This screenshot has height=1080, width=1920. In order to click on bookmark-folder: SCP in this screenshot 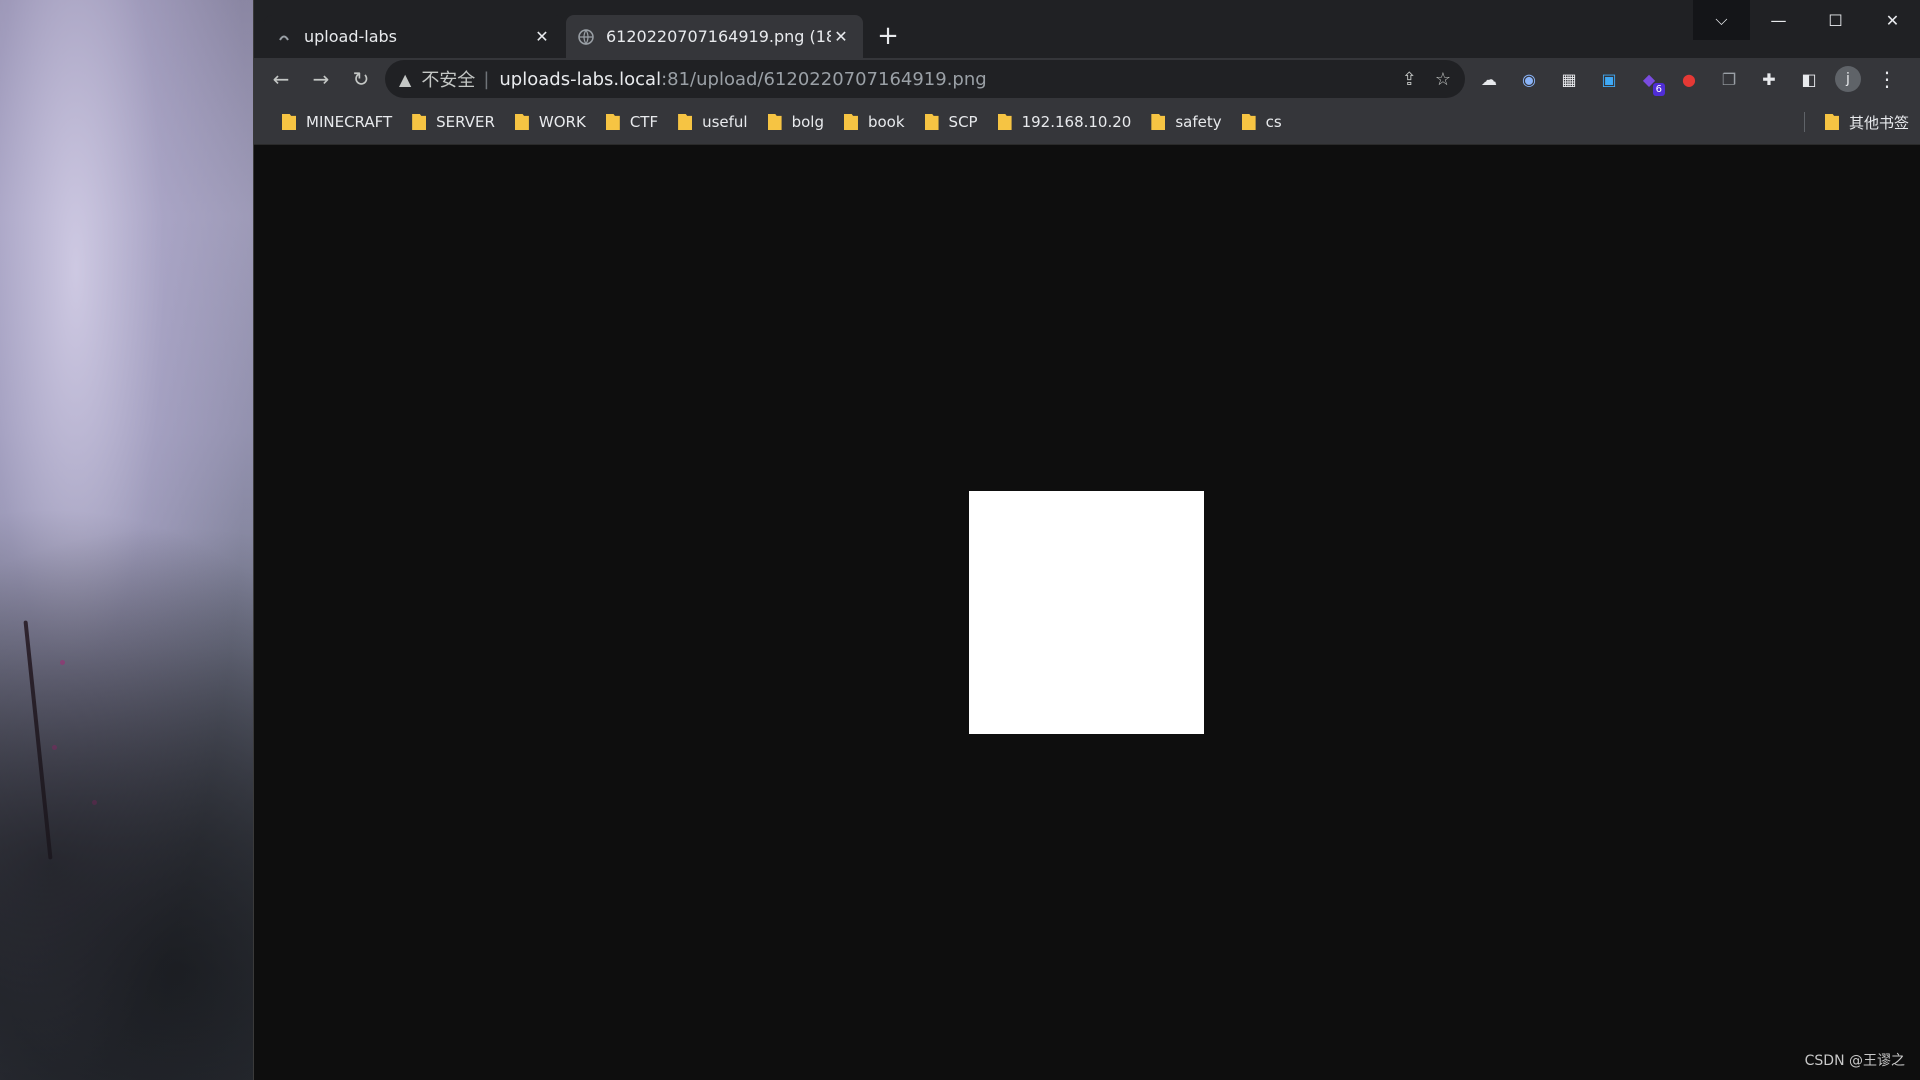, I will do `click(951, 122)`.